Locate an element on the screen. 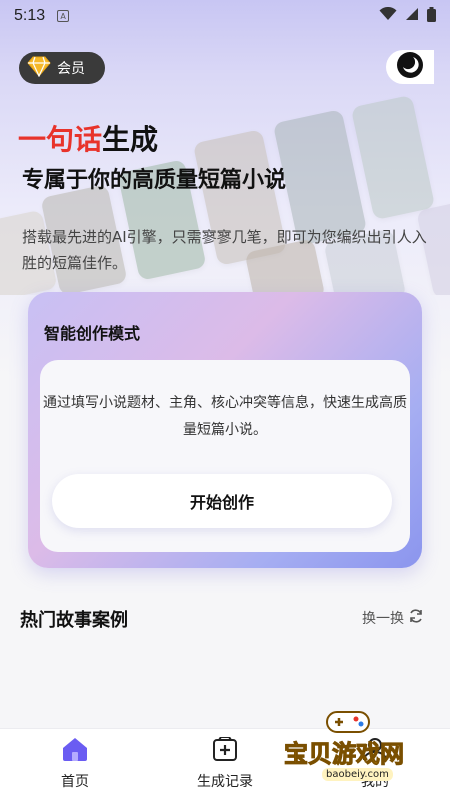  page-headline: 一句话生成 is located at coordinates (88, 138).